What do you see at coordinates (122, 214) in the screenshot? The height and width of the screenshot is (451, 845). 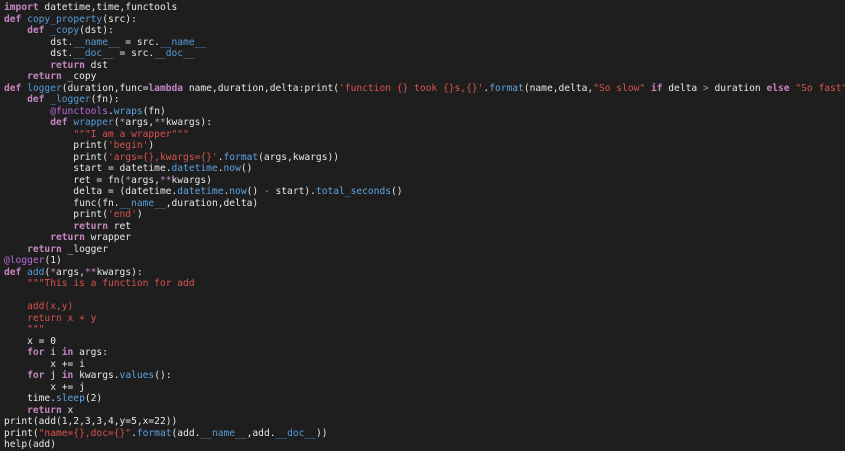 I see `code-token: 'end'` at bounding box center [122, 214].